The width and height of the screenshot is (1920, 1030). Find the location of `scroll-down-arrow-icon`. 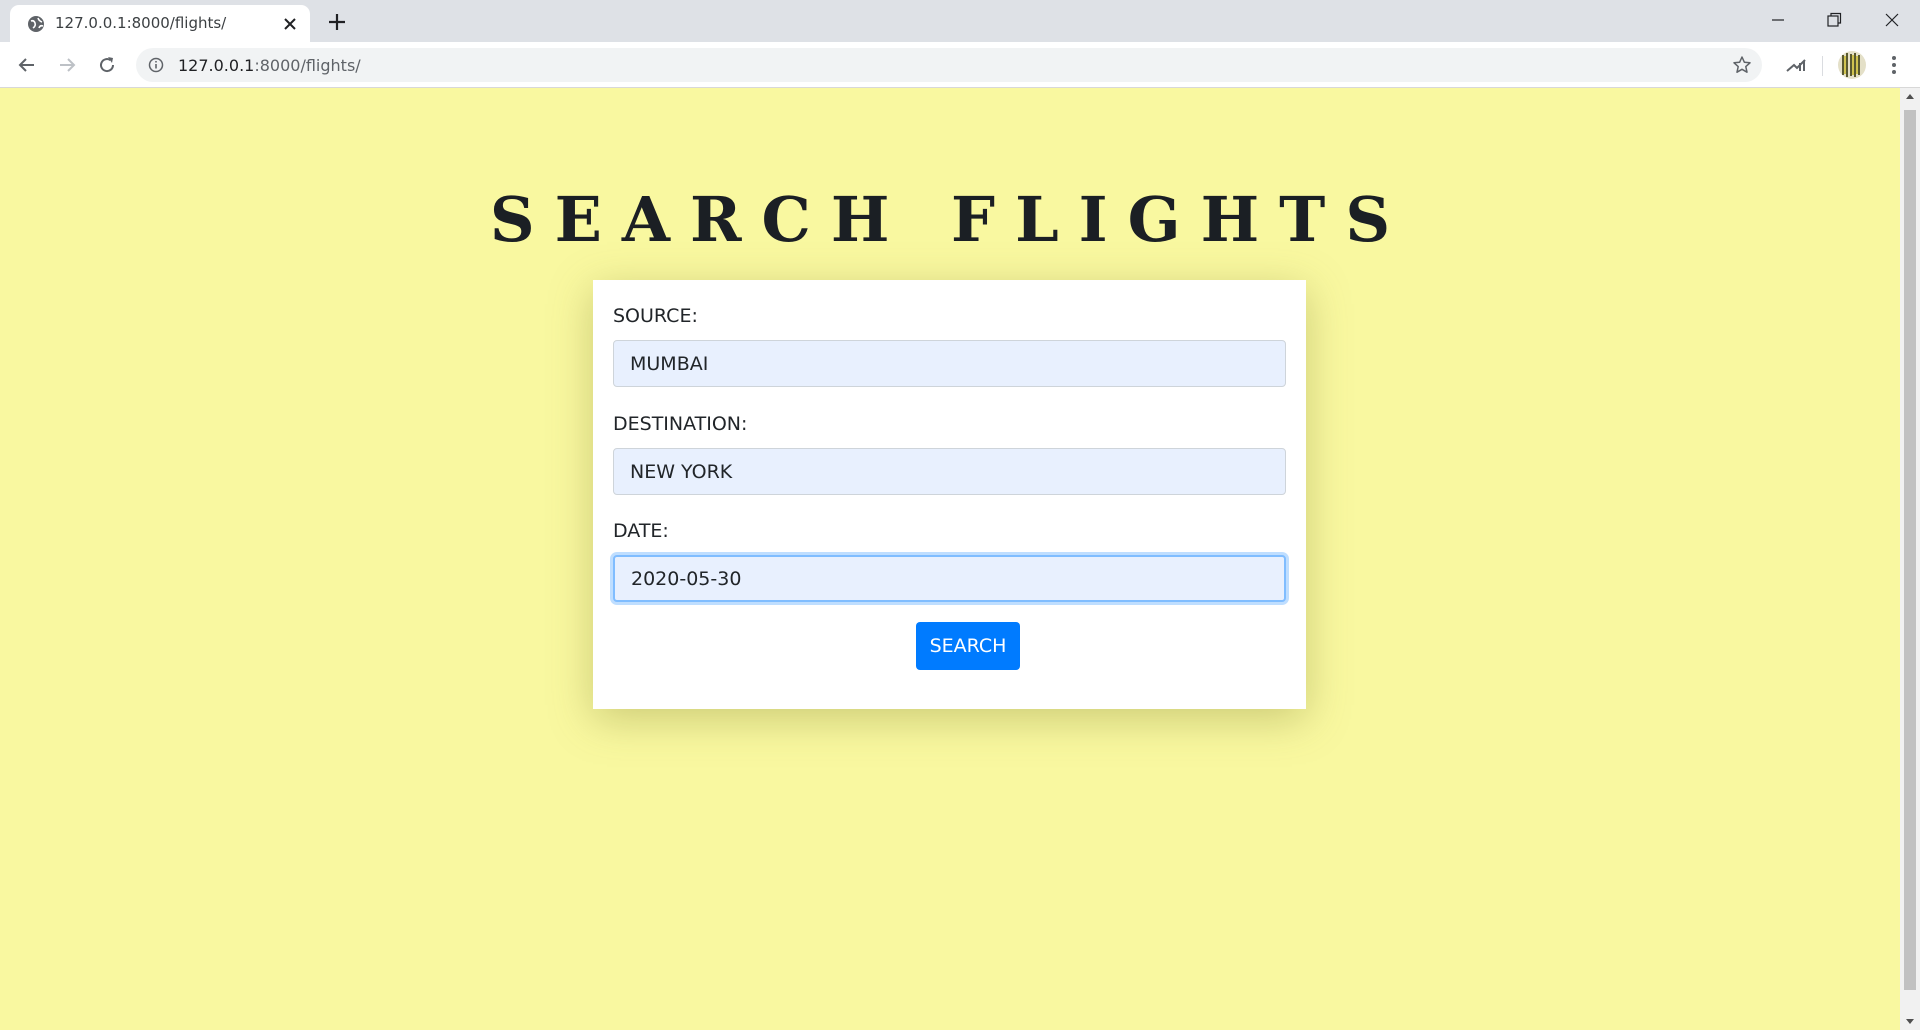

scroll-down-arrow-icon is located at coordinates (1910, 1021).